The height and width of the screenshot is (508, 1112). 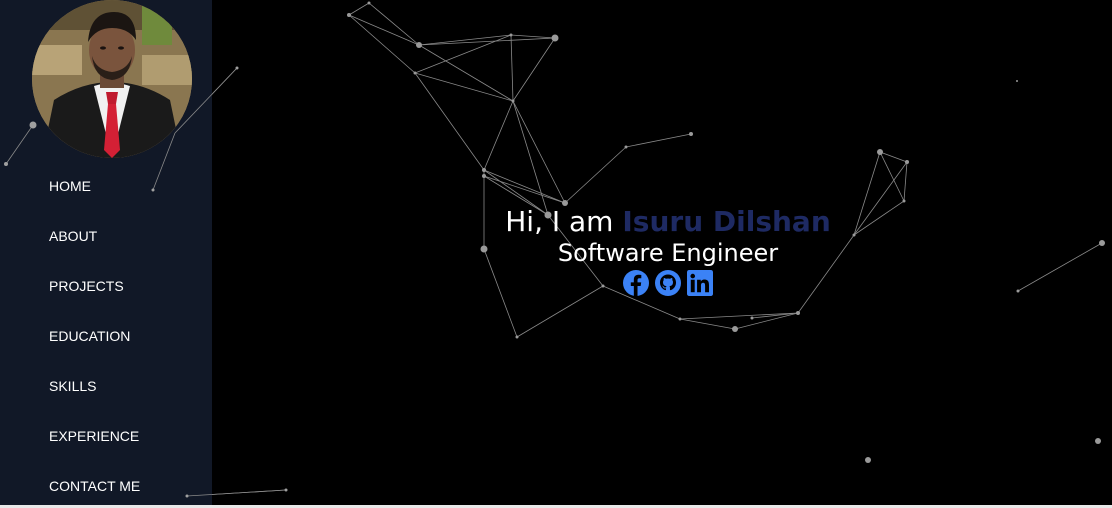 What do you see at coordinates (668, 253) in the screenshot?
I see `hero-role: Software Engineer` at bounding box center [668, 253].